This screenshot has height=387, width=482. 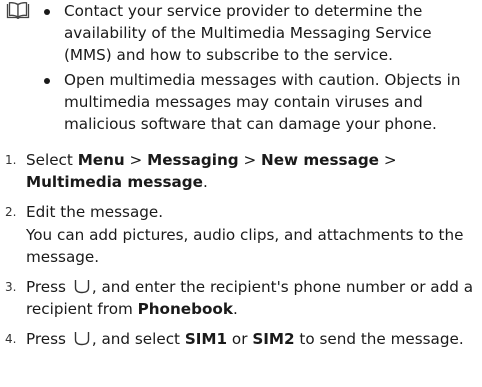 What do you see at coordinates (18, 10) in the screenshot?
I see `book-icon` at bounding box center [18, 10].